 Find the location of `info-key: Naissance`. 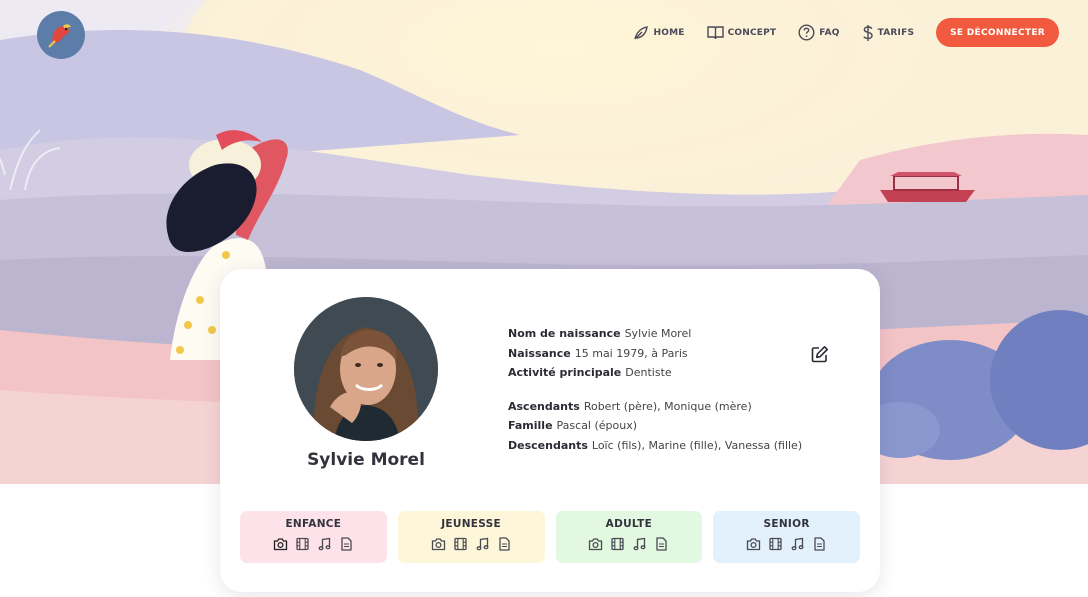

info-key: Naissance is located at coordinates (539, 353).